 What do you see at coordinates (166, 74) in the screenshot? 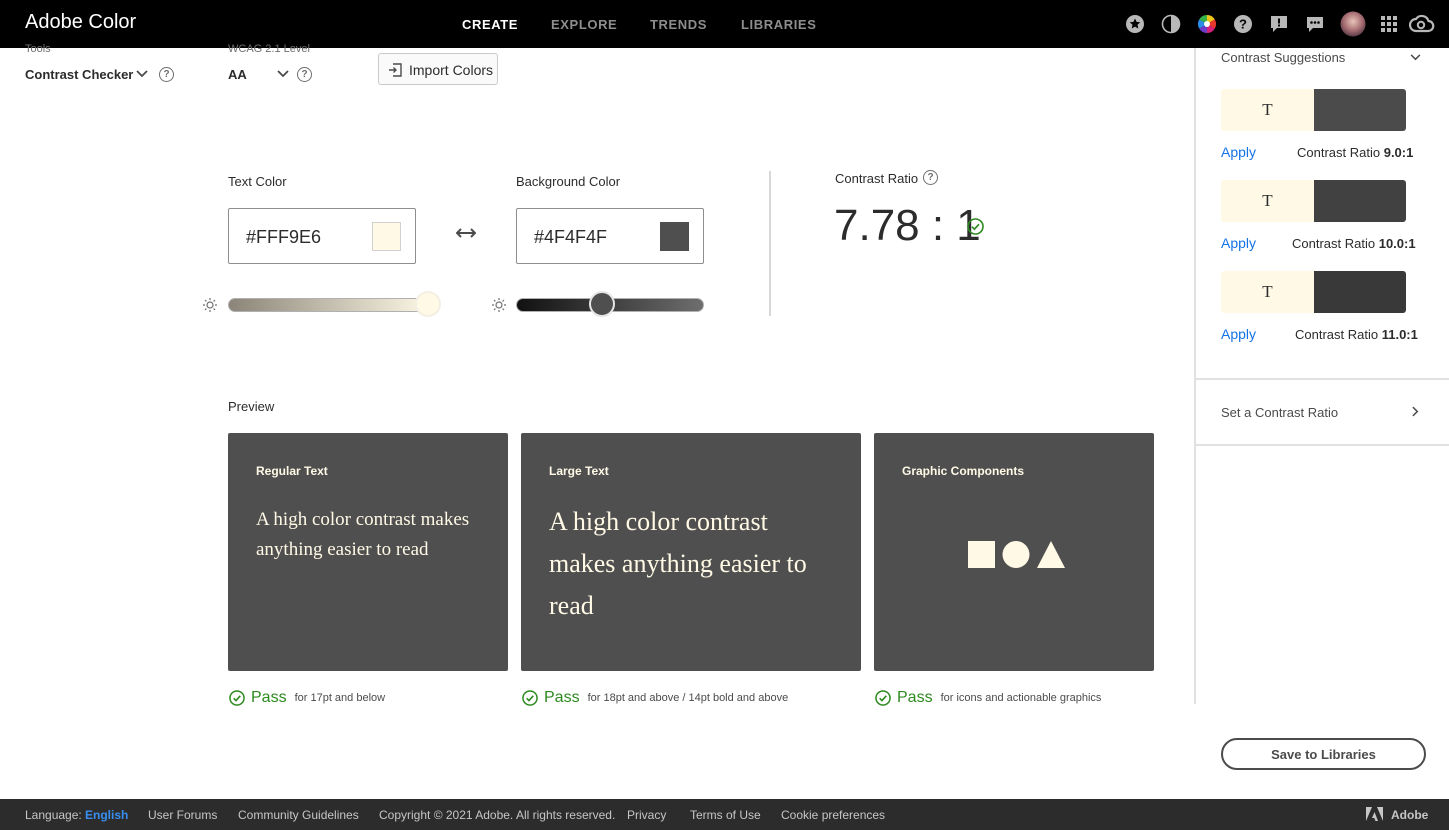
I see `tool-help-icon: ?` at bounding box center [166, 74].